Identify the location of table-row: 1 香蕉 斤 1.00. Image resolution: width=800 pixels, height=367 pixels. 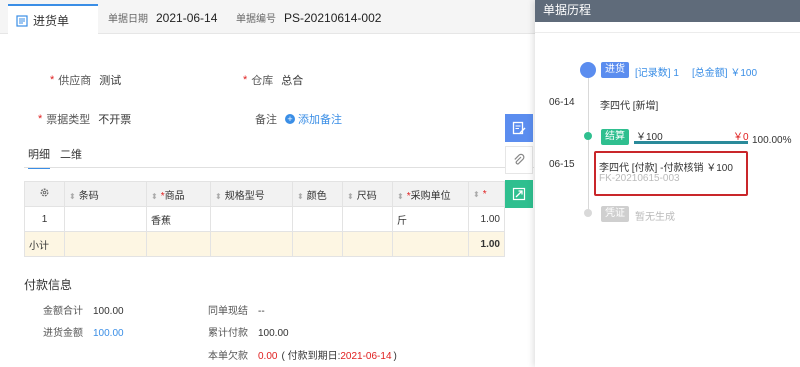
(264, 219).